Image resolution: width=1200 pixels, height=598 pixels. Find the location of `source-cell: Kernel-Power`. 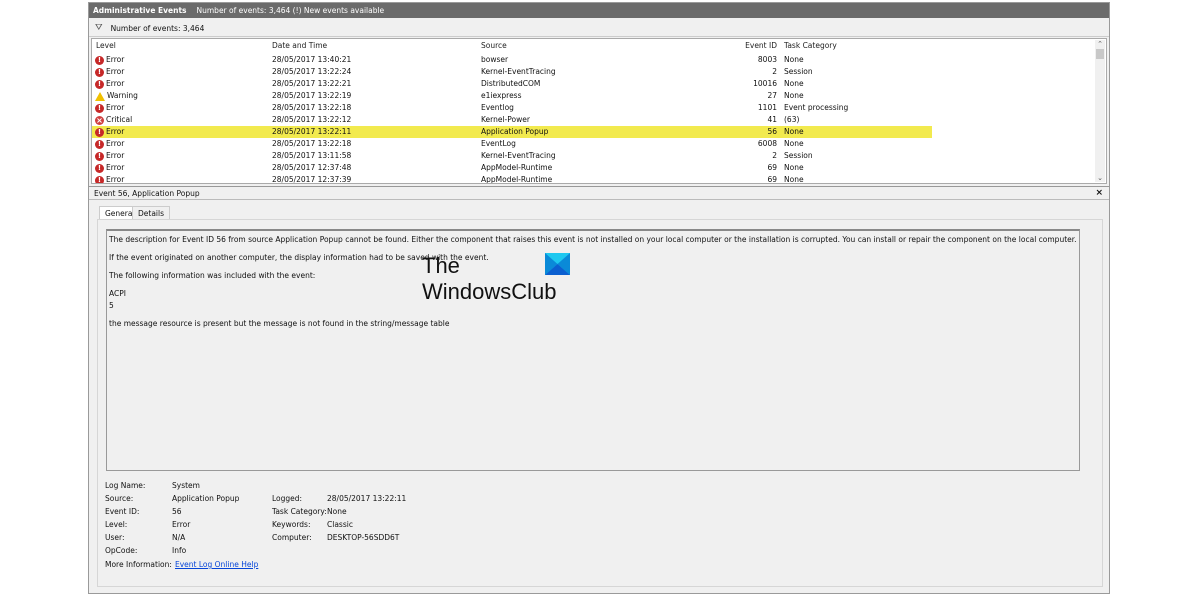

source-cell: Kernel-Power is located at coordinates (505, 119).